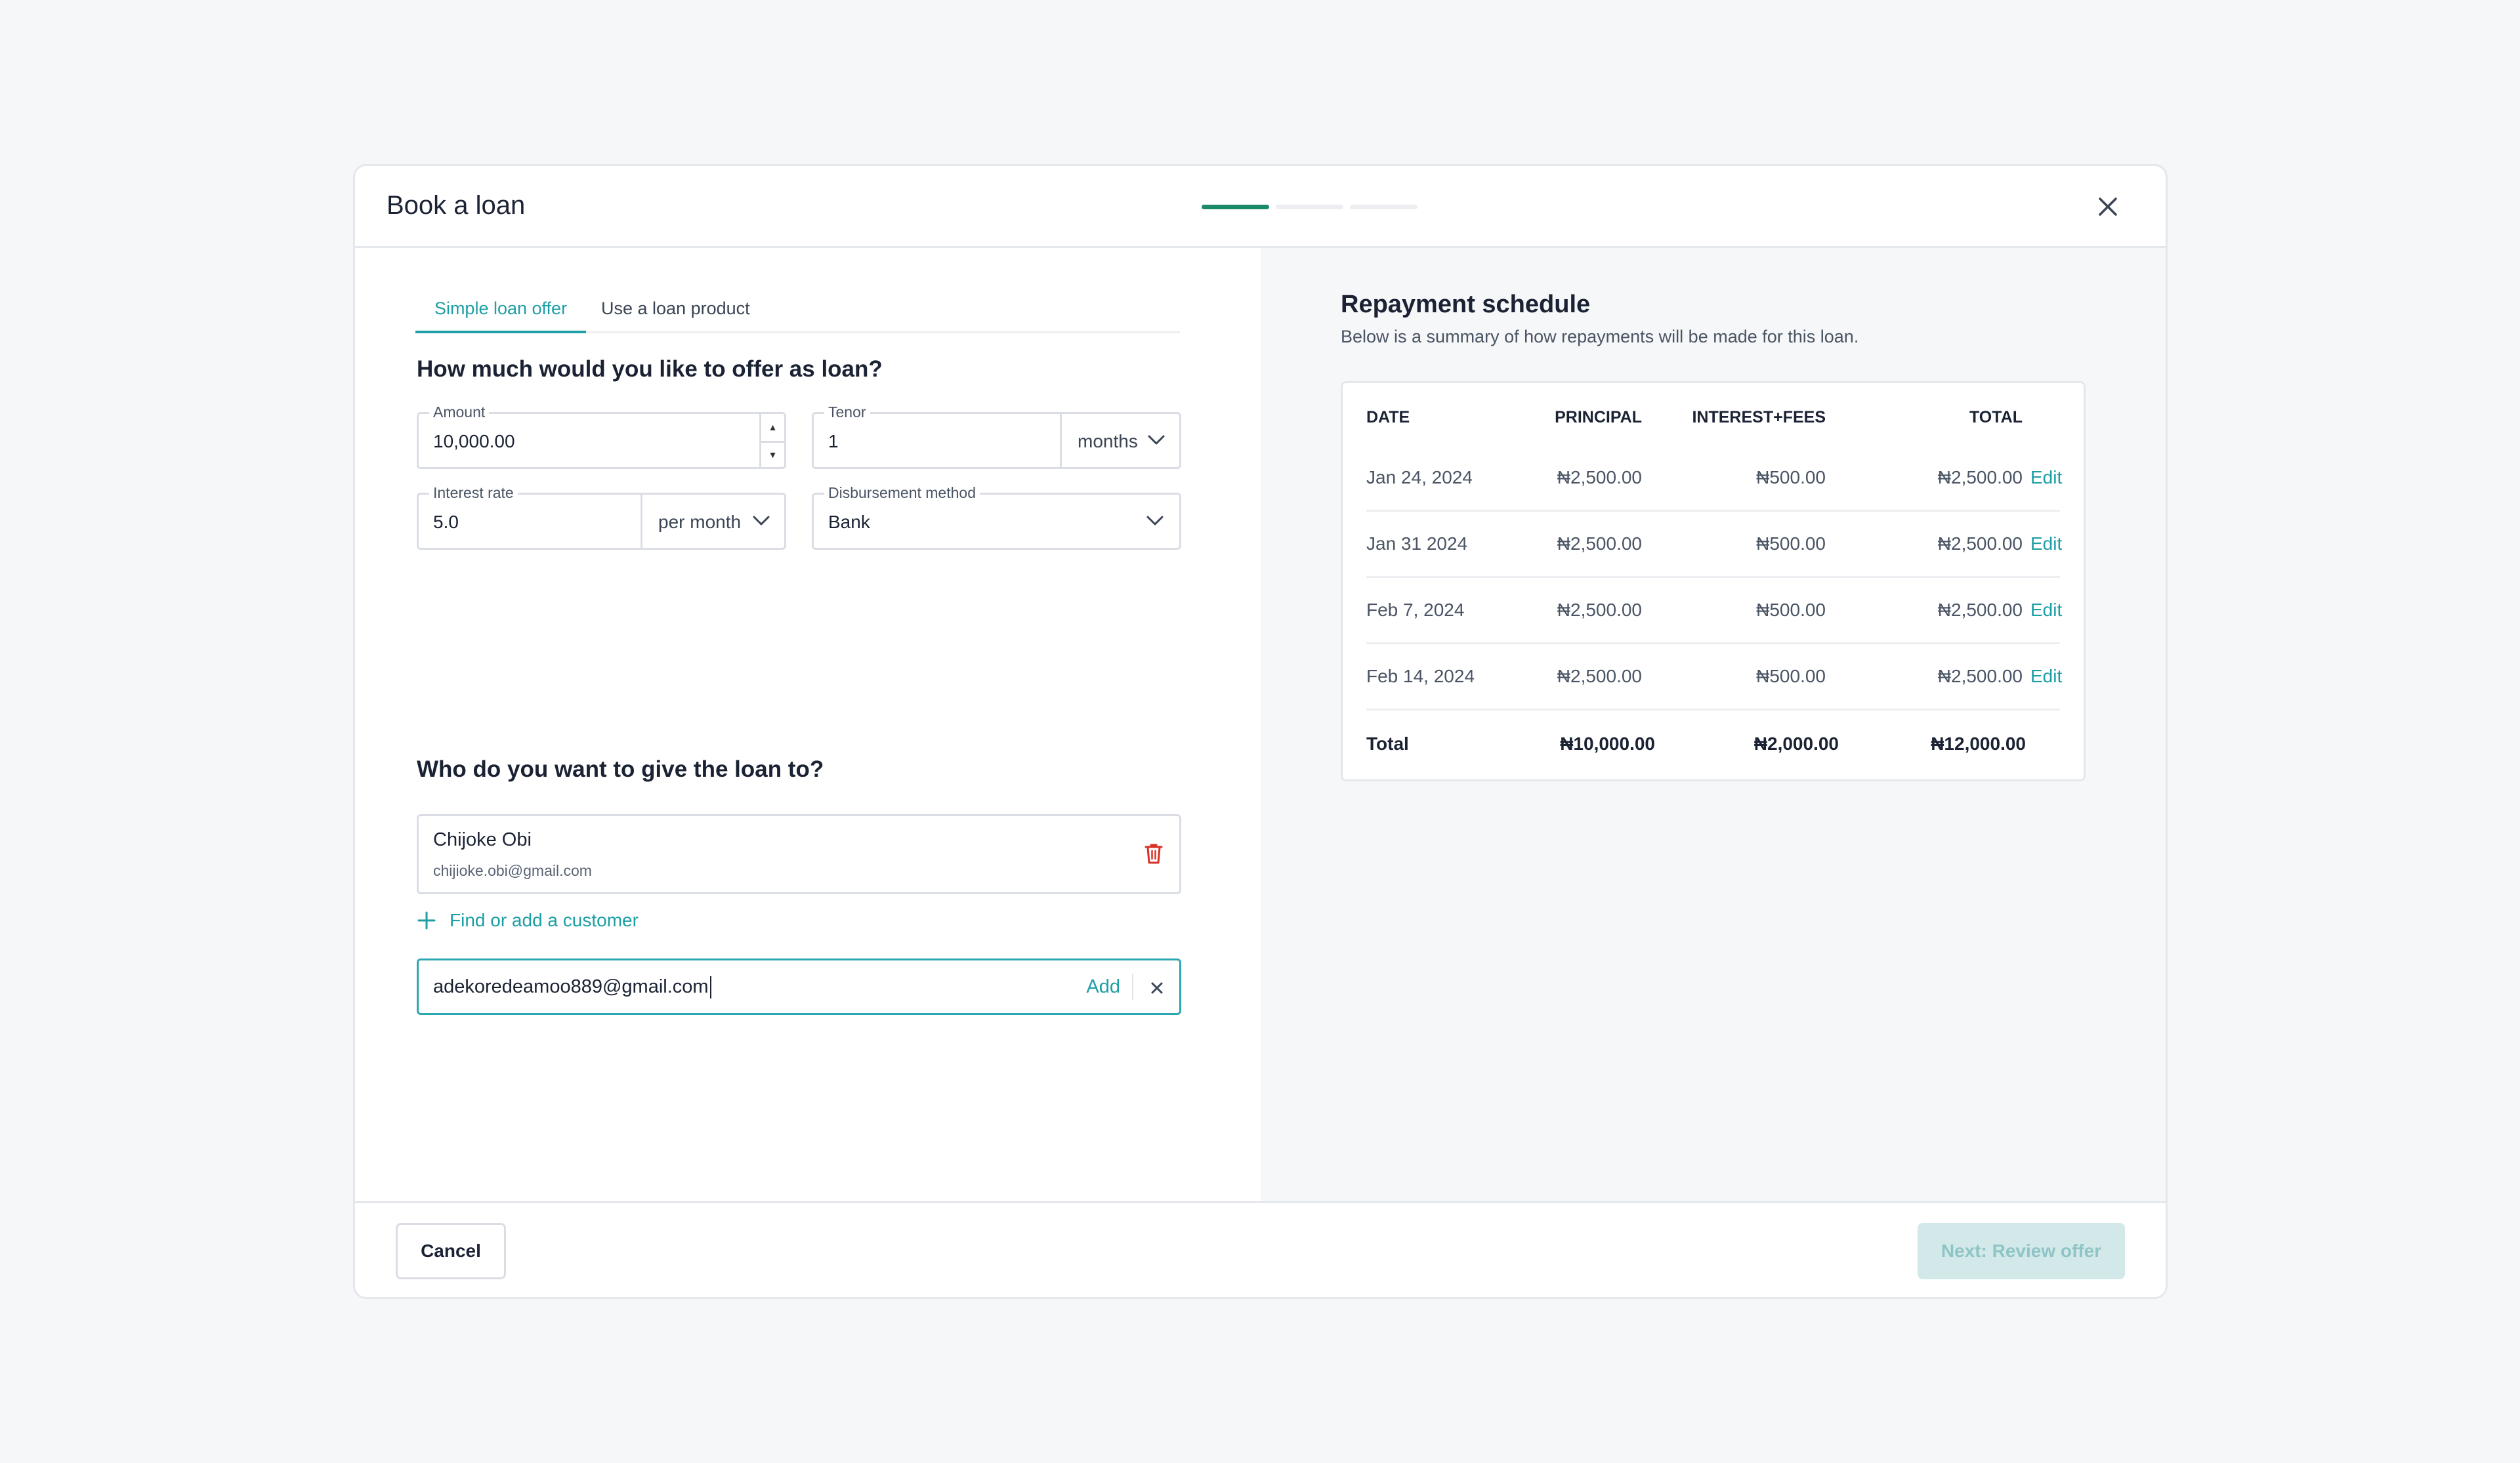  What do you see at coordinates (1796, 743) in the screenshot?
I see `total-interest: ₦2,000.00` at bounding box center [1796, 743].